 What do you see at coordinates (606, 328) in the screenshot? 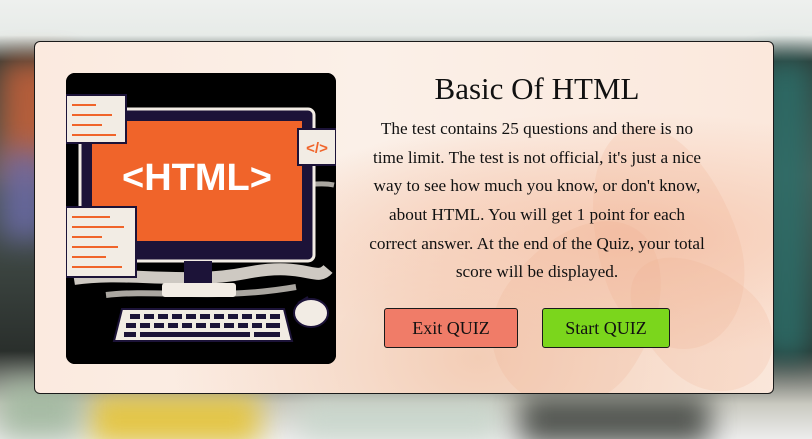
I see `start-quiz-button: Start QUIZ` at bounding box center [606, 328].